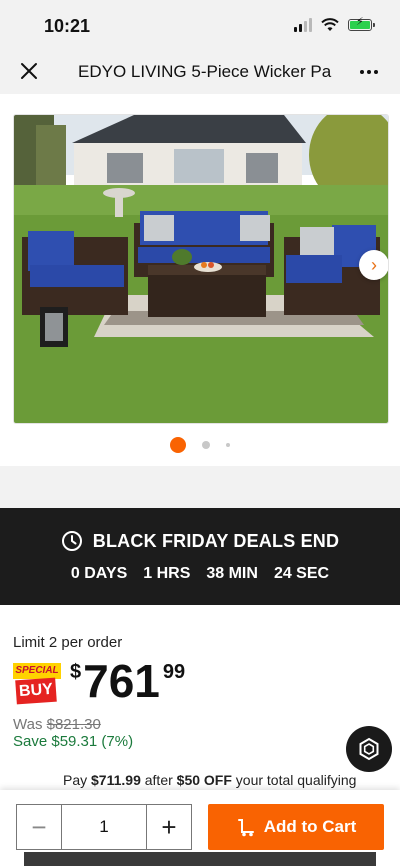 This screenshot has height=866, width=400. What do you see at coordinates (369, 72) in the screenshot?
I see `more-icon` at bounding box center [369, 72].